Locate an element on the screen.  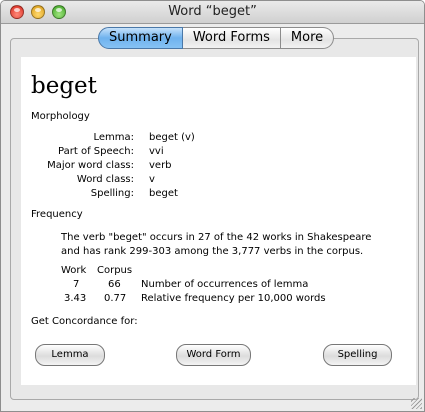
table-cell-work: 3.43 is located at coordinates (75, 298).